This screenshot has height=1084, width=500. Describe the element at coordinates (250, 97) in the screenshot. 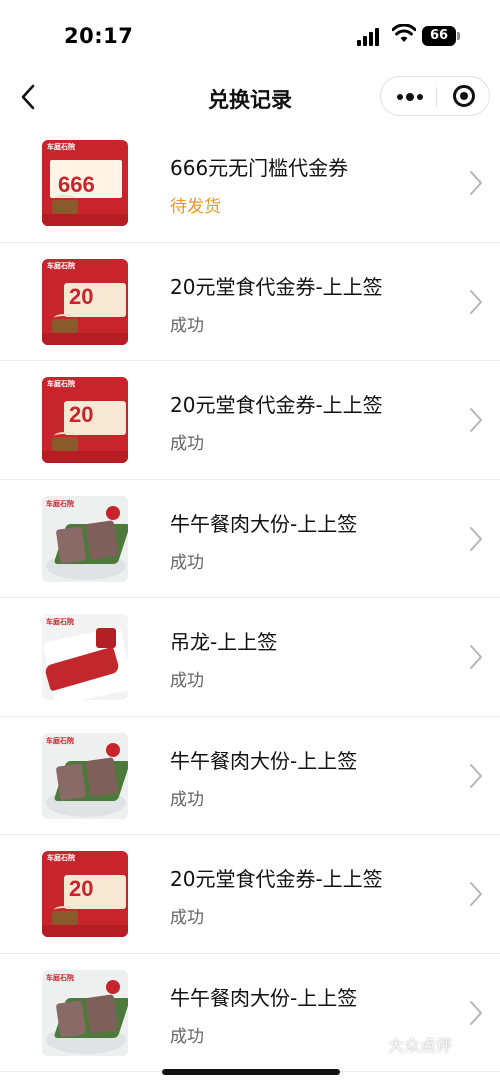

I see `nav-bar: 兑换记录` at that location.